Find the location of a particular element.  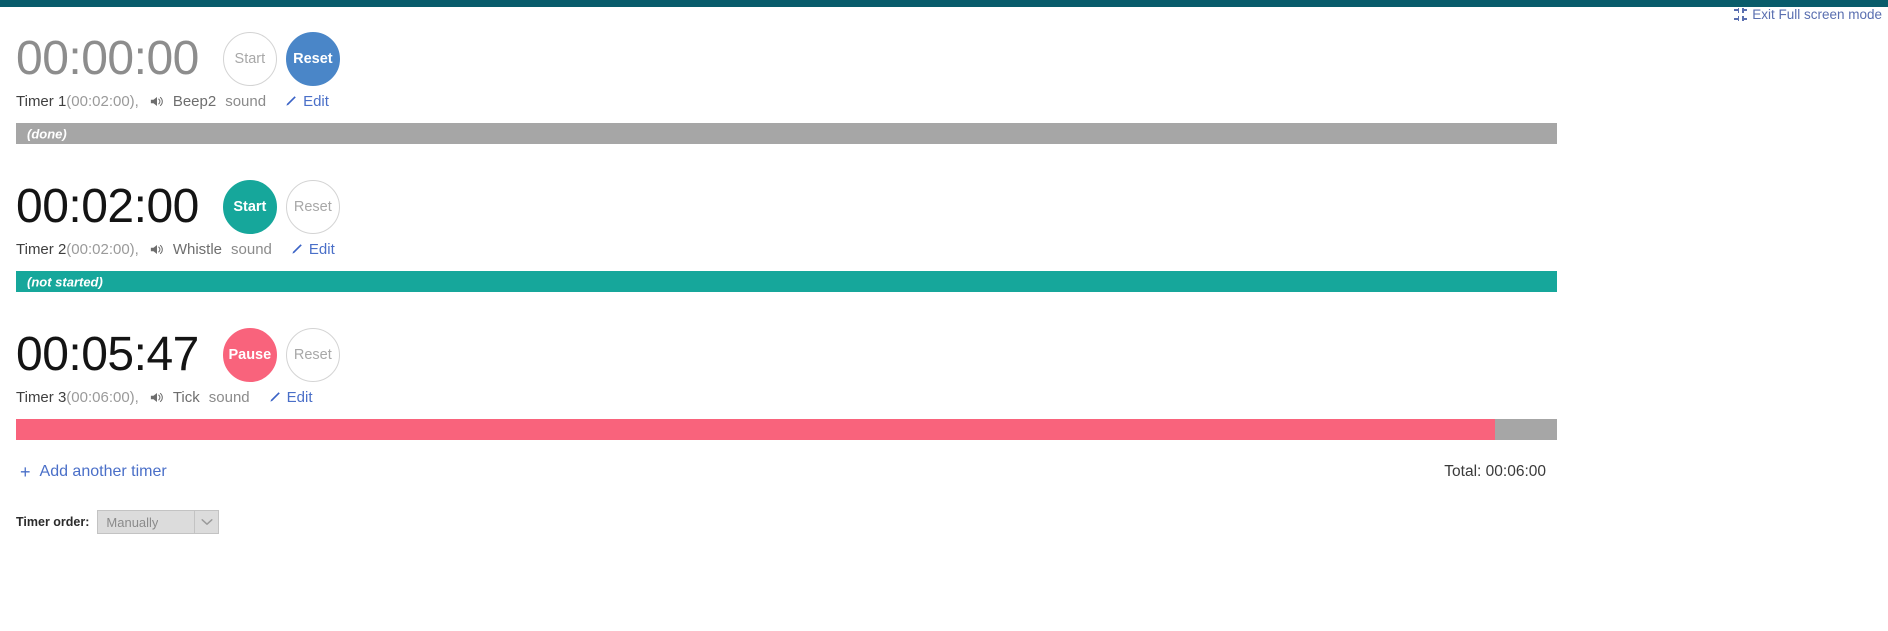

timer-clock-3: 00:05:47 is located at coordinates (107, 354).